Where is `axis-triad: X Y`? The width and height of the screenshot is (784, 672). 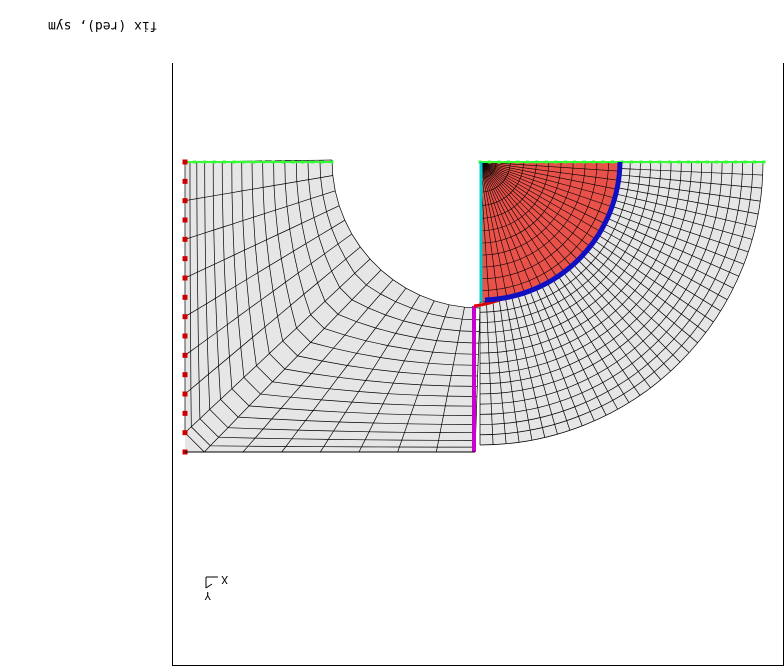 axis-triad: X Y is located at coordinates (216, 587).